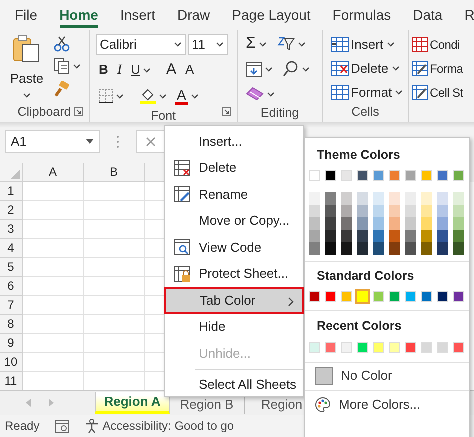 The image size is (474, 437). I want to click on shrink-font-button: A, so click(189, 70).